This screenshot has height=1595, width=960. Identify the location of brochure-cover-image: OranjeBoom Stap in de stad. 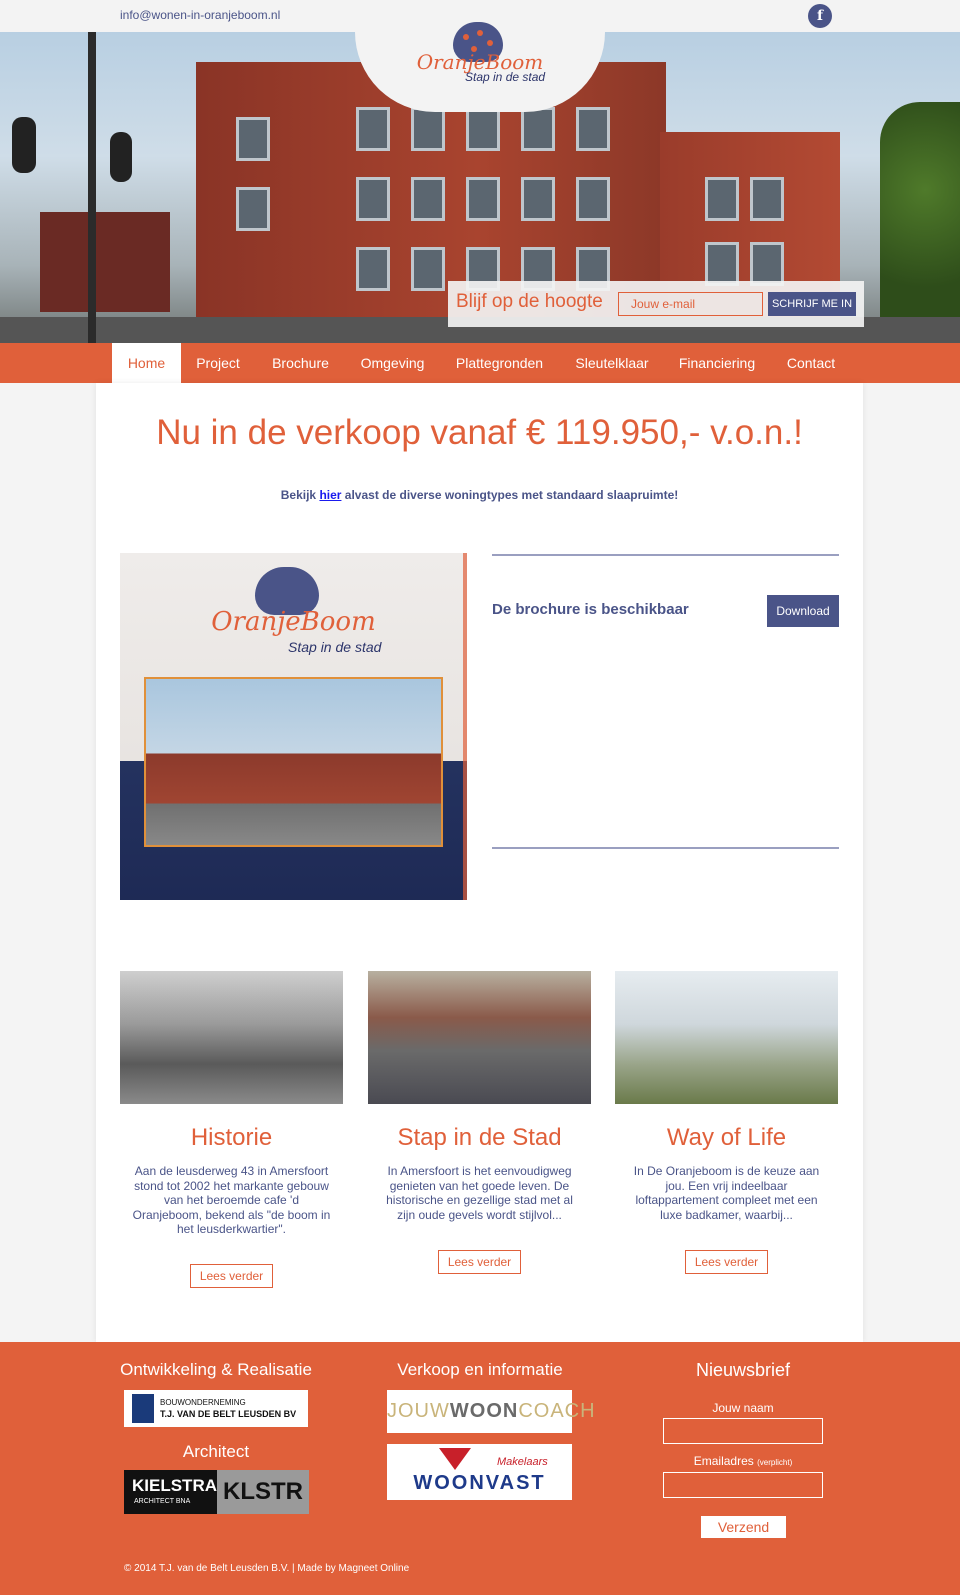
(293, 726).